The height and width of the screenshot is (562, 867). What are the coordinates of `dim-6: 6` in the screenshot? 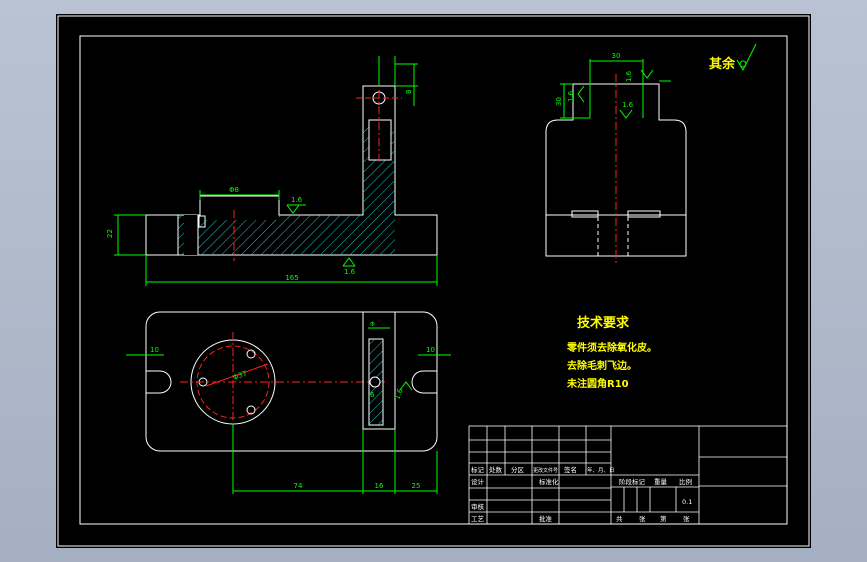 It's located at (372, 395).